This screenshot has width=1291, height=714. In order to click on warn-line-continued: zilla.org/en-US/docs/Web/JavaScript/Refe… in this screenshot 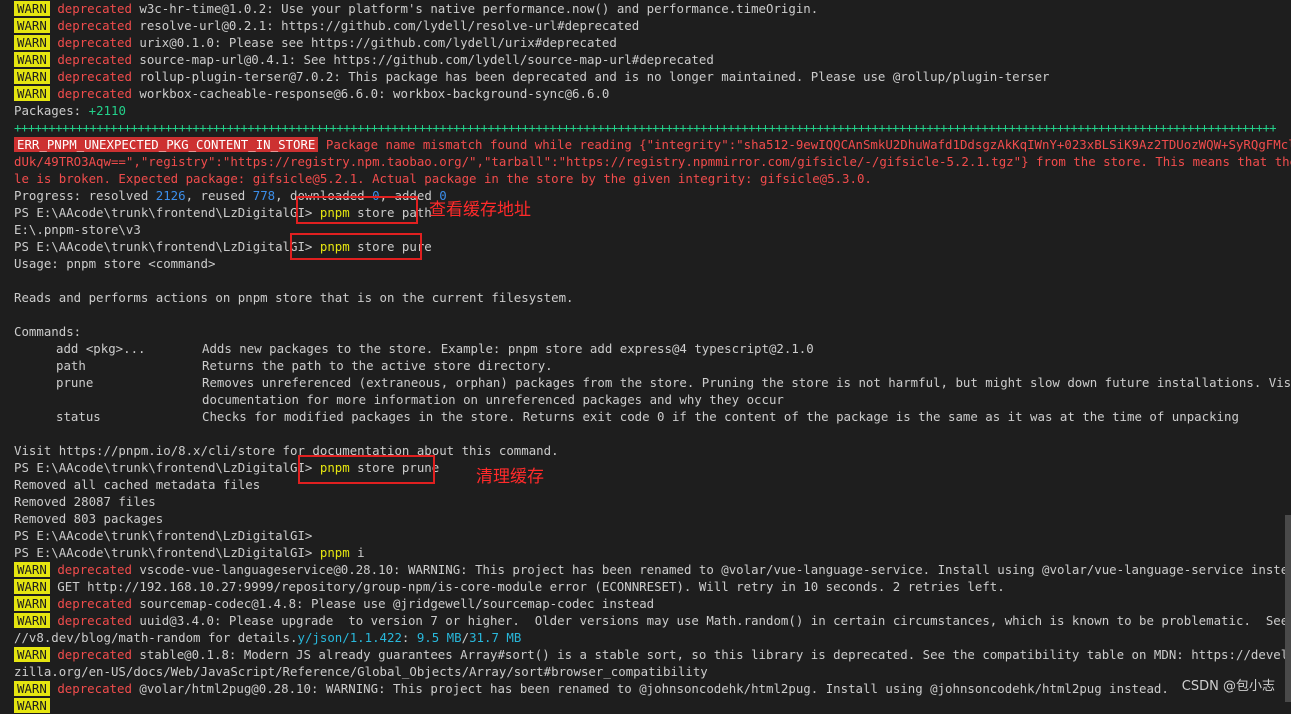, I will do `click(361, 671)`.